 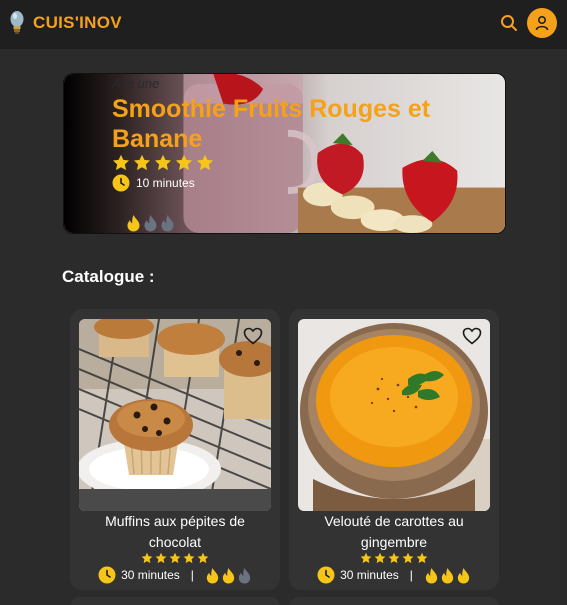 I want to click on recipe-title: Muffins aux pépites de chocolat, so click(x=175, y=531).